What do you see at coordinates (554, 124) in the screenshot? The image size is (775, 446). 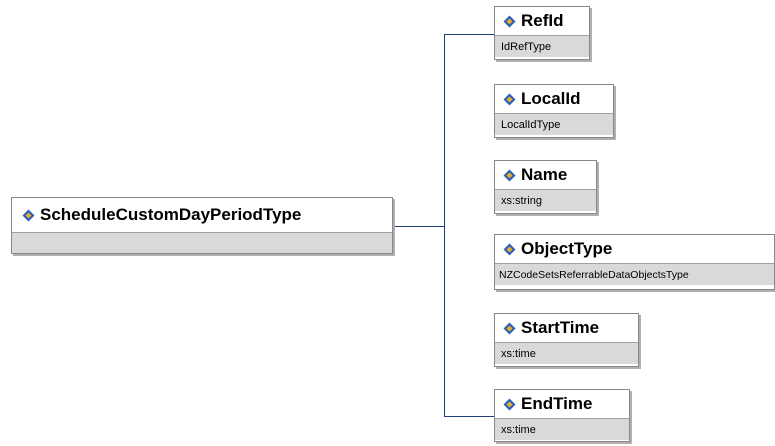 I see `child-node-type: LocalIdType` at bounding box center [554, 124].